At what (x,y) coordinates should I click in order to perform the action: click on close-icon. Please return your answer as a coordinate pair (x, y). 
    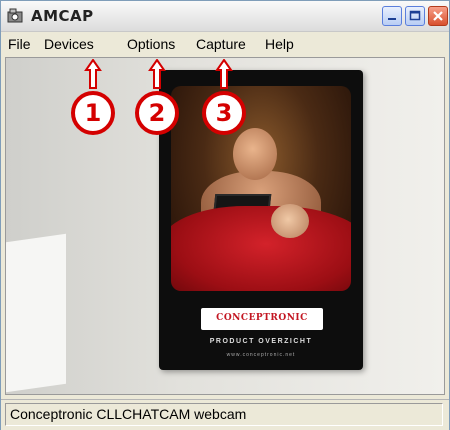
    Looking at the image, I should click on (438, 16).